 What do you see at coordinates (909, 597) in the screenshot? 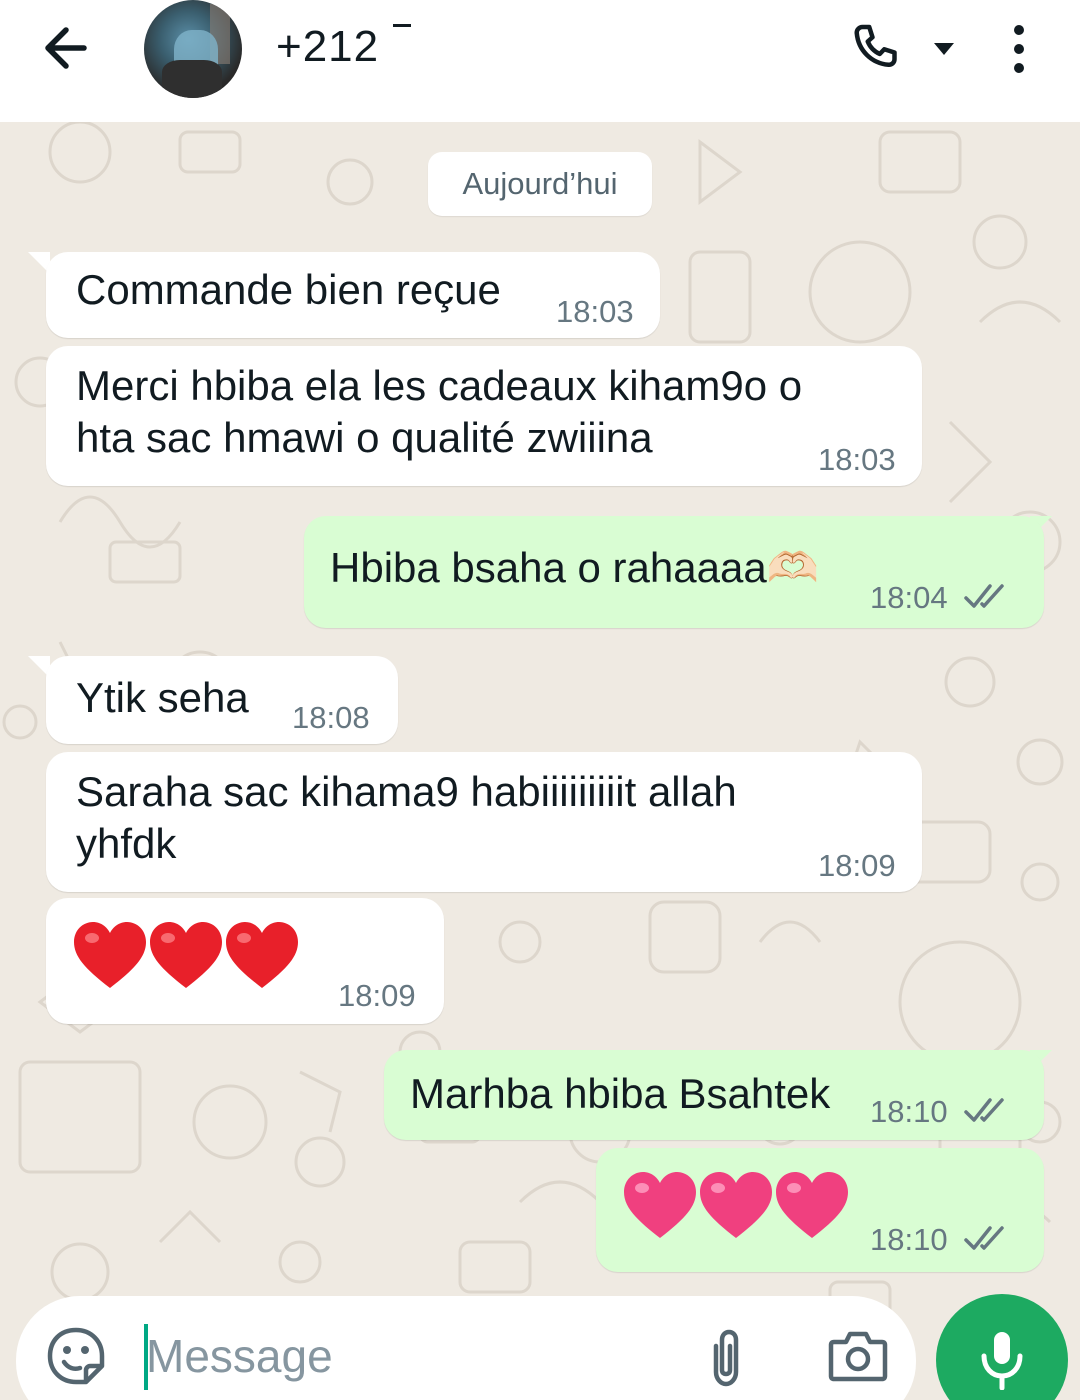
I see `message-time: 18:04` at bounding box center [909, 597].